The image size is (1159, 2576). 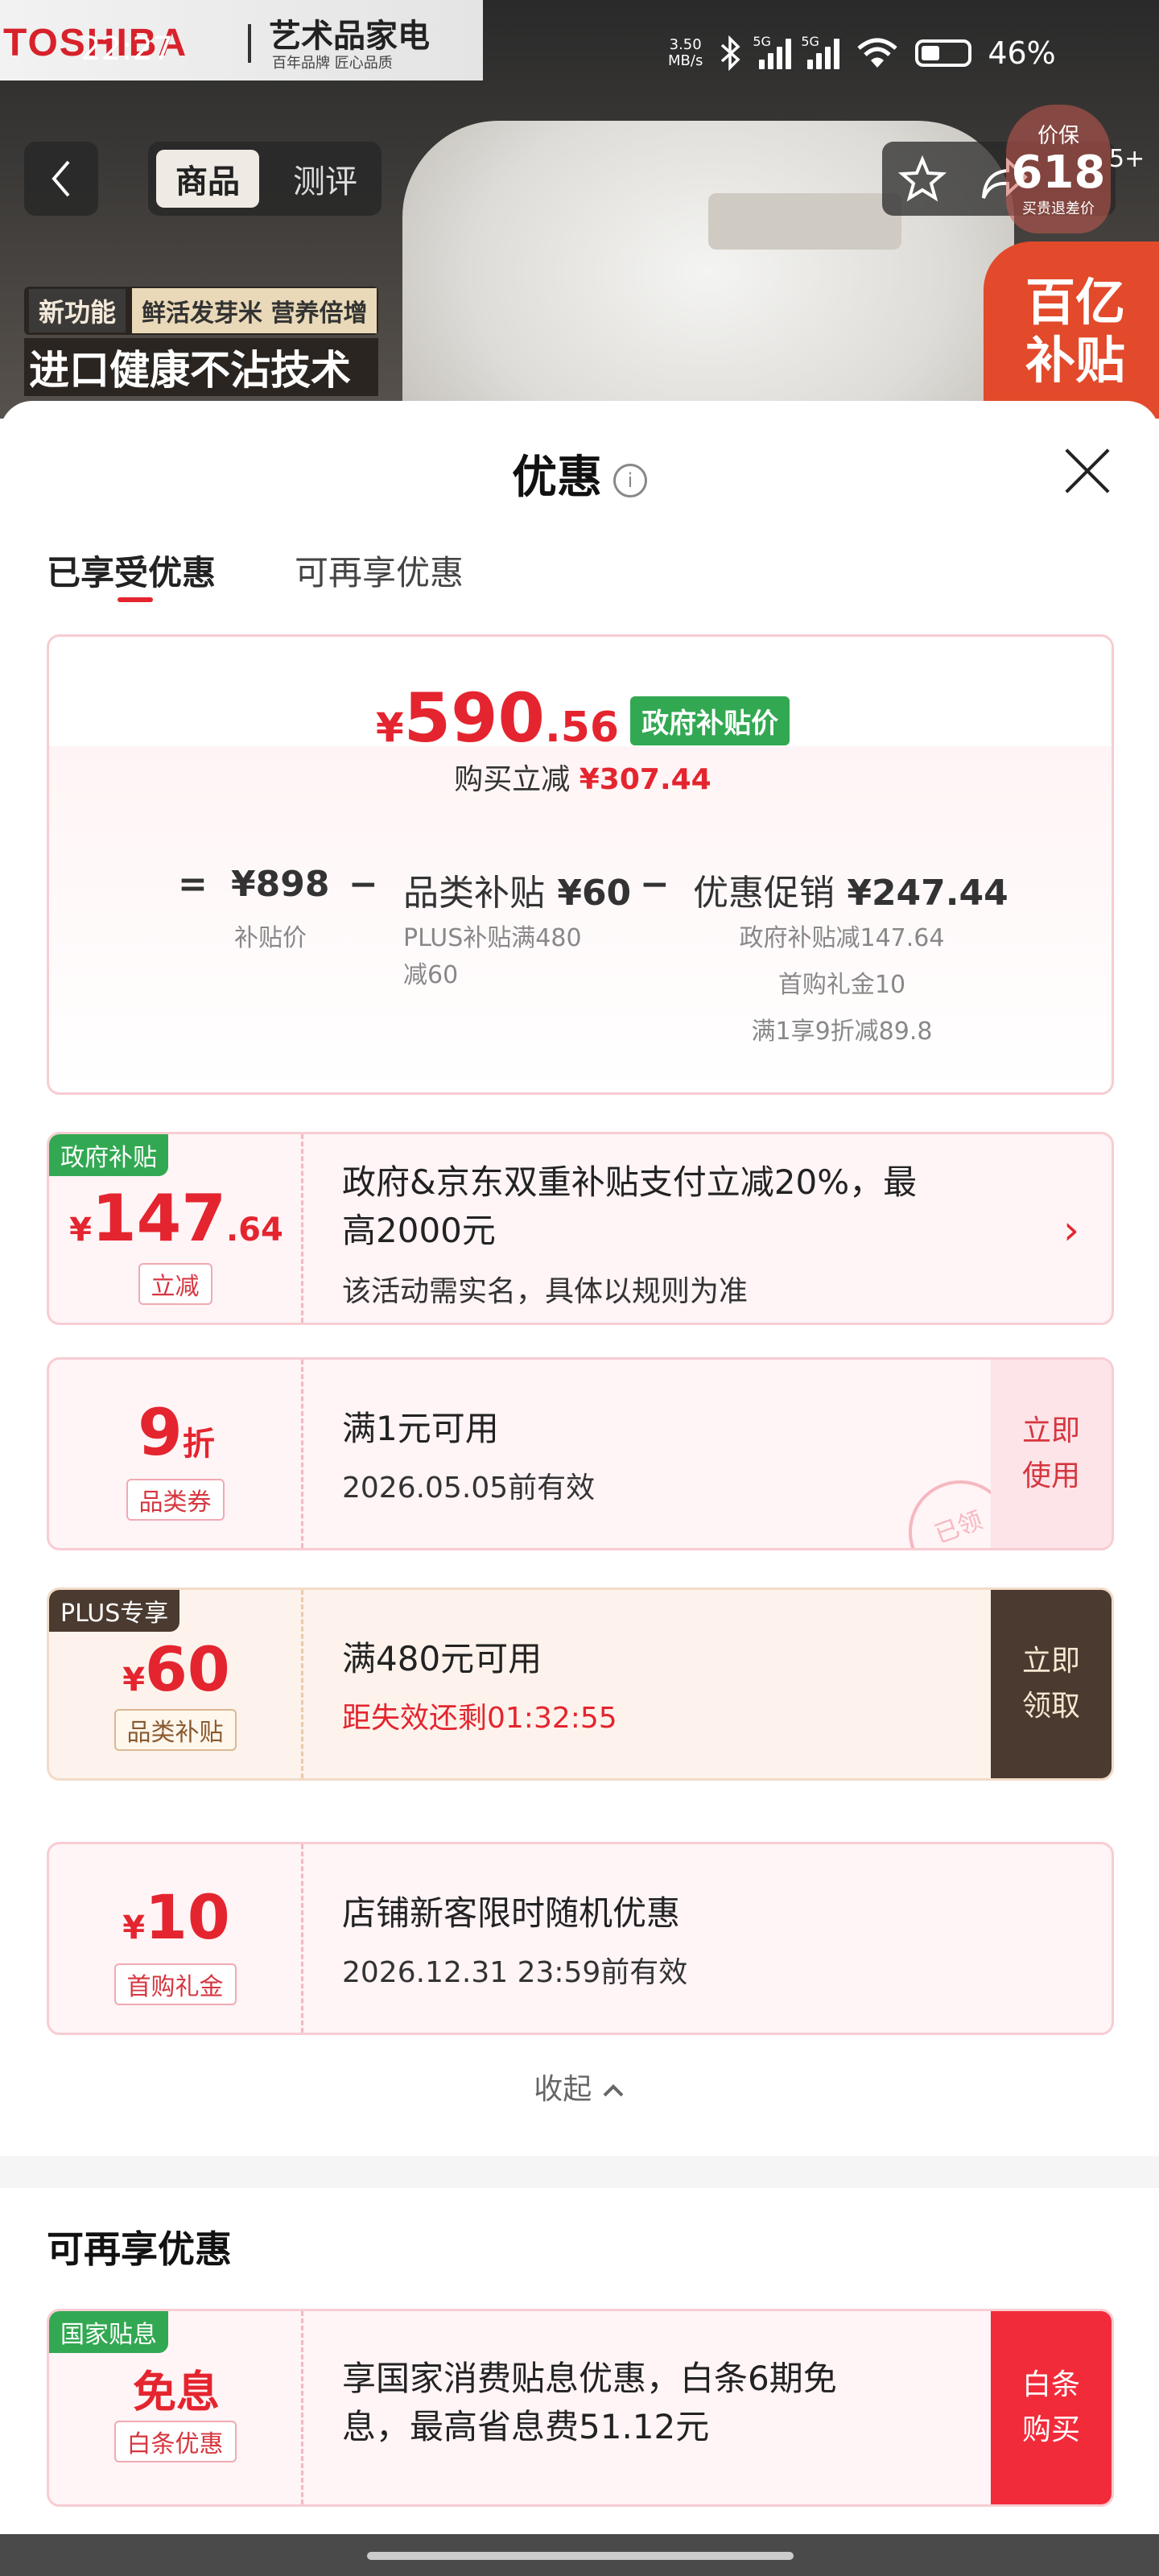 What do you see at coordinates (363, 885) in the screenshot?
I see `minus-sign-1: −` at bounding box center [363, 885].